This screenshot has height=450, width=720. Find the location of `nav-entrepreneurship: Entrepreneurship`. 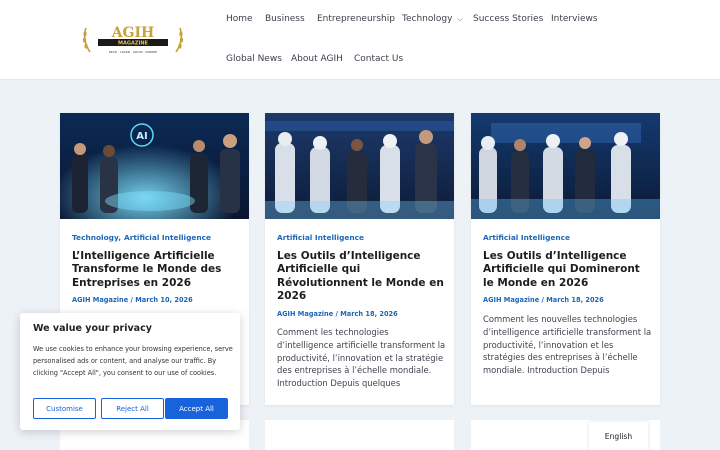

nav-entrepreneurship: Entrepreneurship is located at coordinates (356, 19).